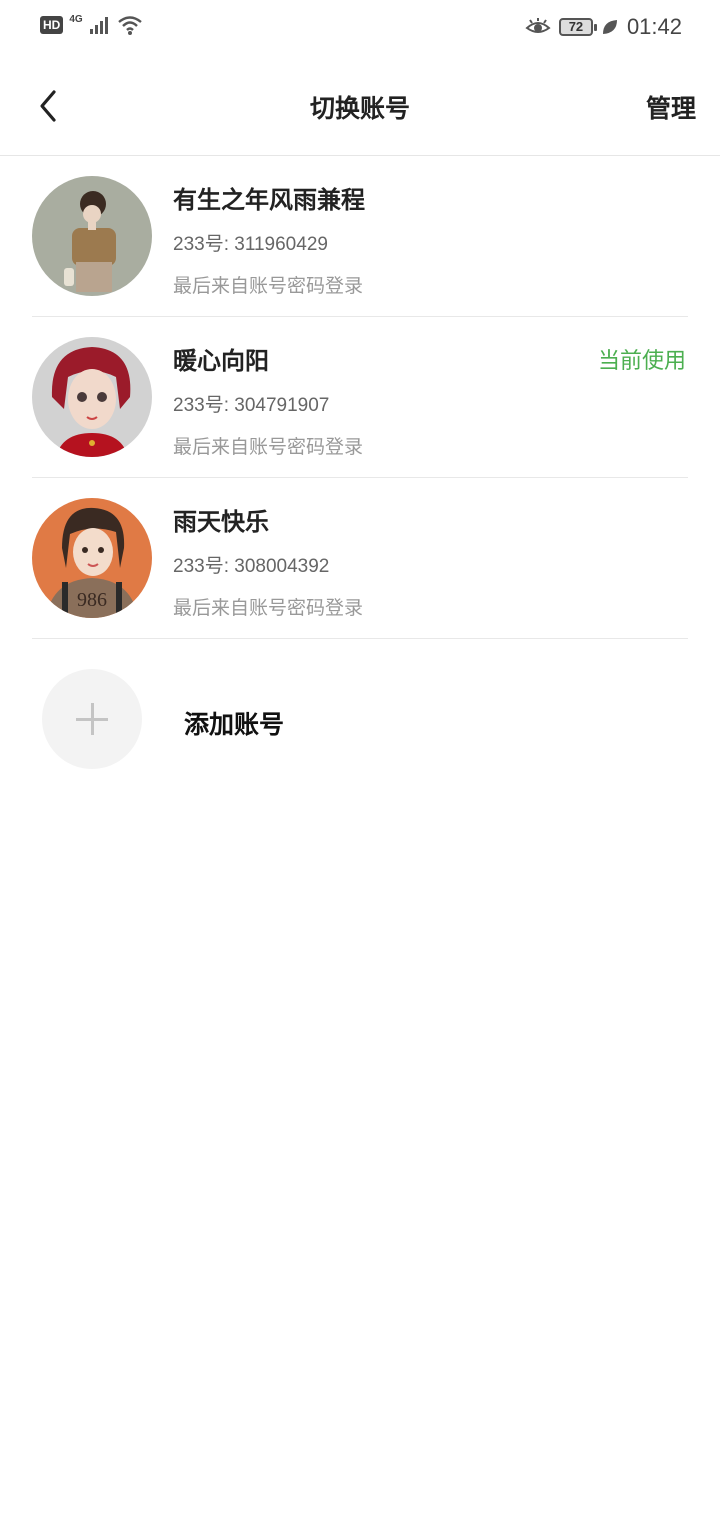 This screenshot has height=1520, width=720. What do you see at coordinates (269, 200) in the screenshot?
I see `account-name: 有生之年风雨兼程` at bounding box center [269, 200].